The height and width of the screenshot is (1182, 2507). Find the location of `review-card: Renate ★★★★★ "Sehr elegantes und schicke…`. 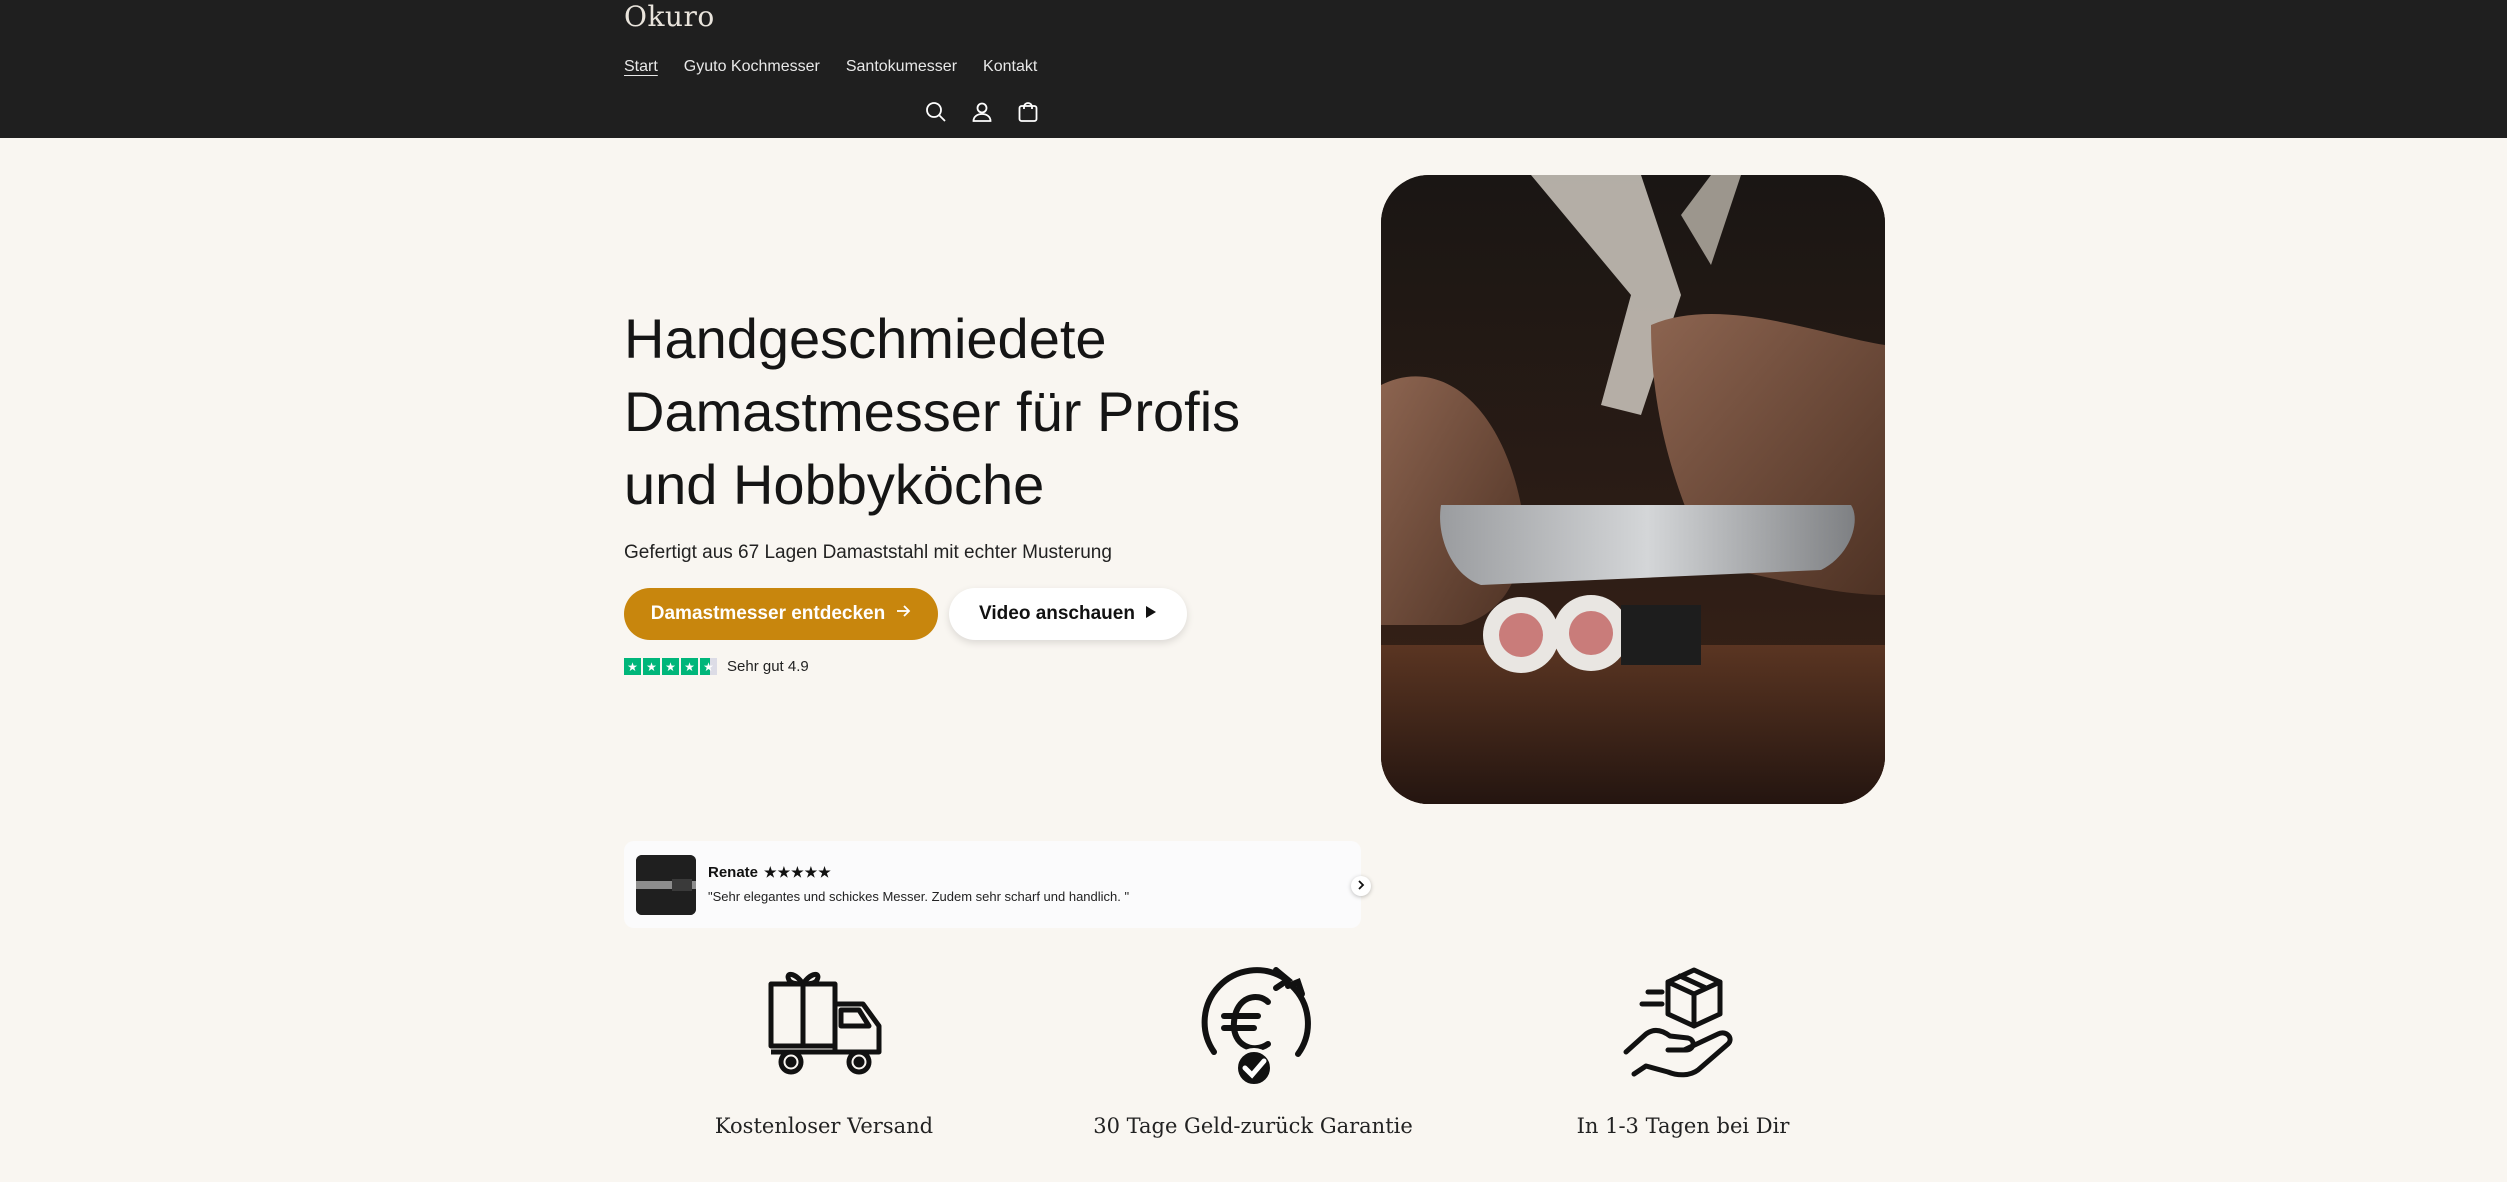

review-card: Renate ★★★★★ "Sehr elegantes und schicke… is located at coordinates (997, 884).